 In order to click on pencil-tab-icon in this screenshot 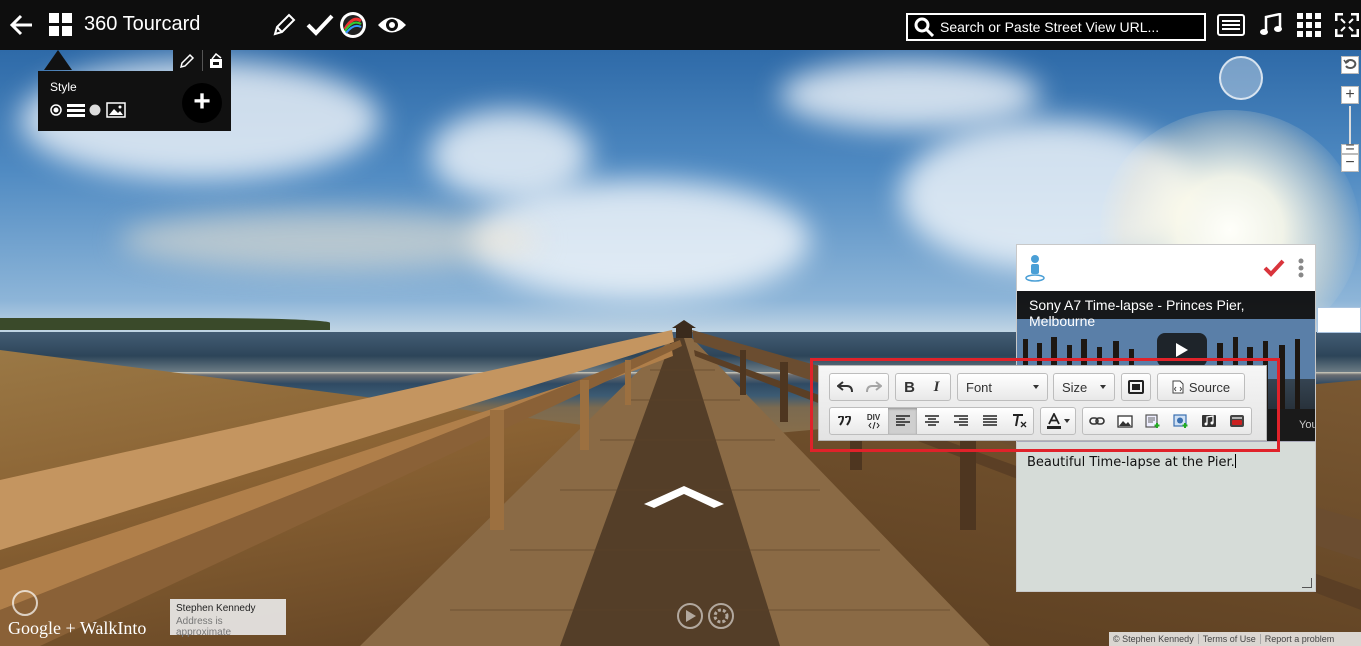, I will do `click(187, 61)`.